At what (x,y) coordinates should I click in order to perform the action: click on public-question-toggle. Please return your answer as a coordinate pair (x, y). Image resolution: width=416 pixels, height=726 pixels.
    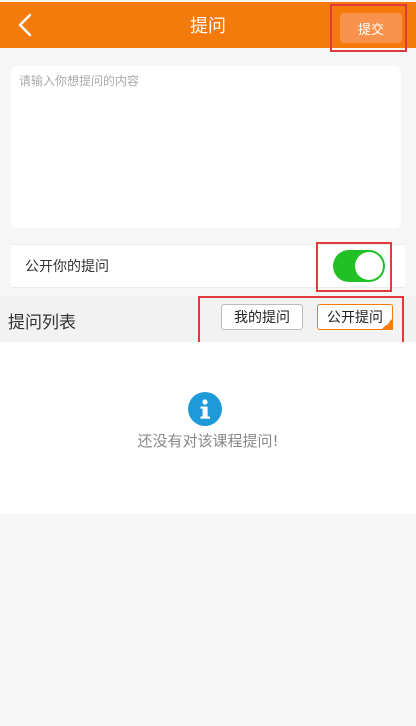
    Looking at the image, I should click on (359, 266).